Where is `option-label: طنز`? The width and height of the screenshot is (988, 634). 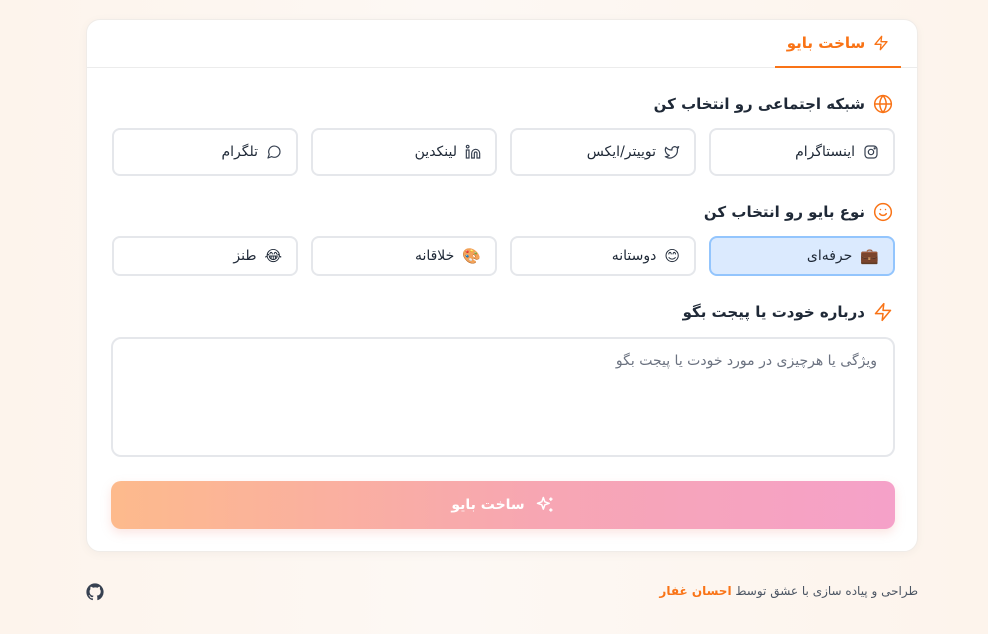 option-label: طنز is located at coordinates (245, 256).